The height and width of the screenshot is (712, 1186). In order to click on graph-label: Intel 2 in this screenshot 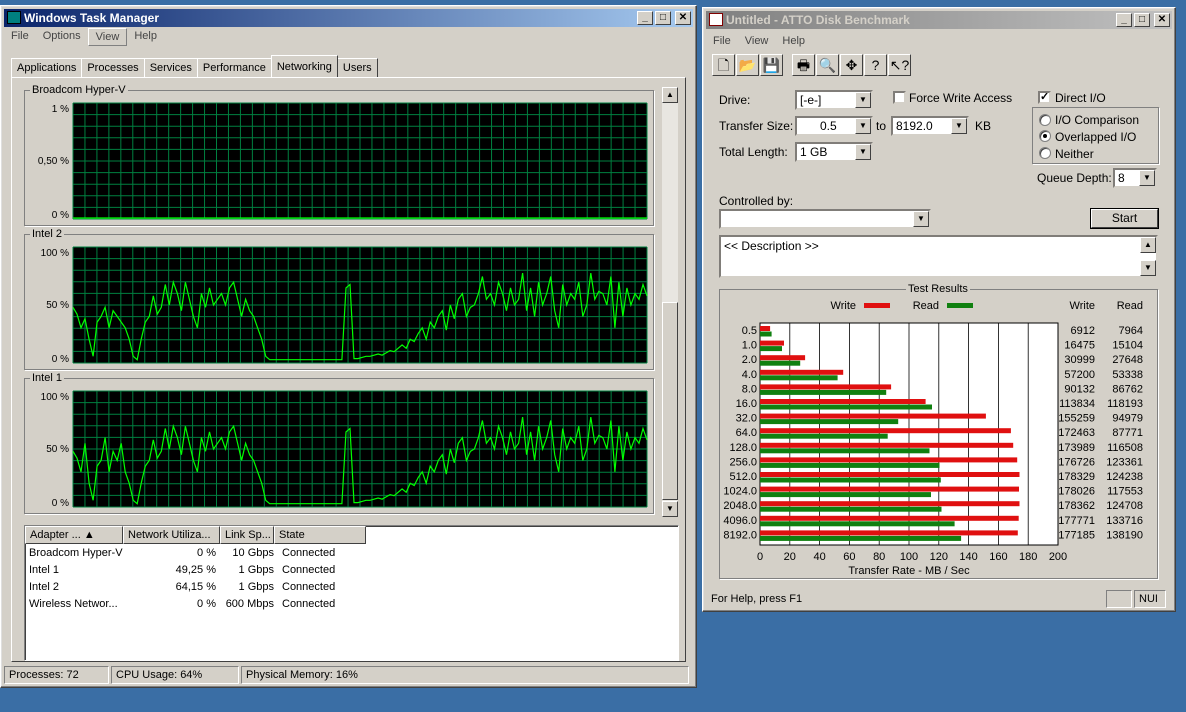, I will do `click(47, 234)`.